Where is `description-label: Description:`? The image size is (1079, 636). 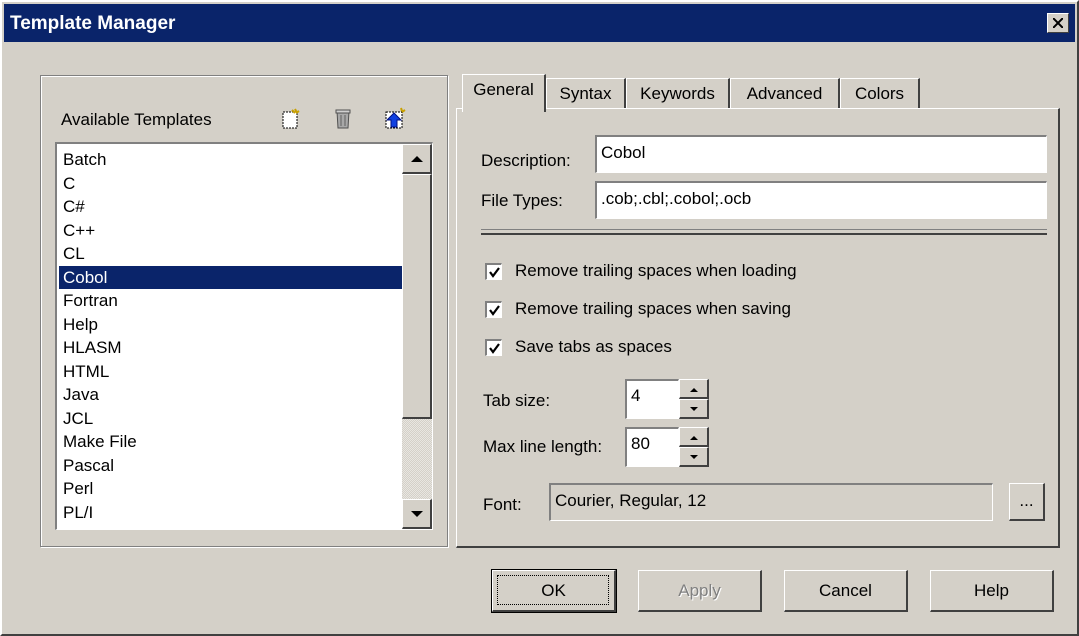 description-label: Description: is located at coordinates (526, 160).